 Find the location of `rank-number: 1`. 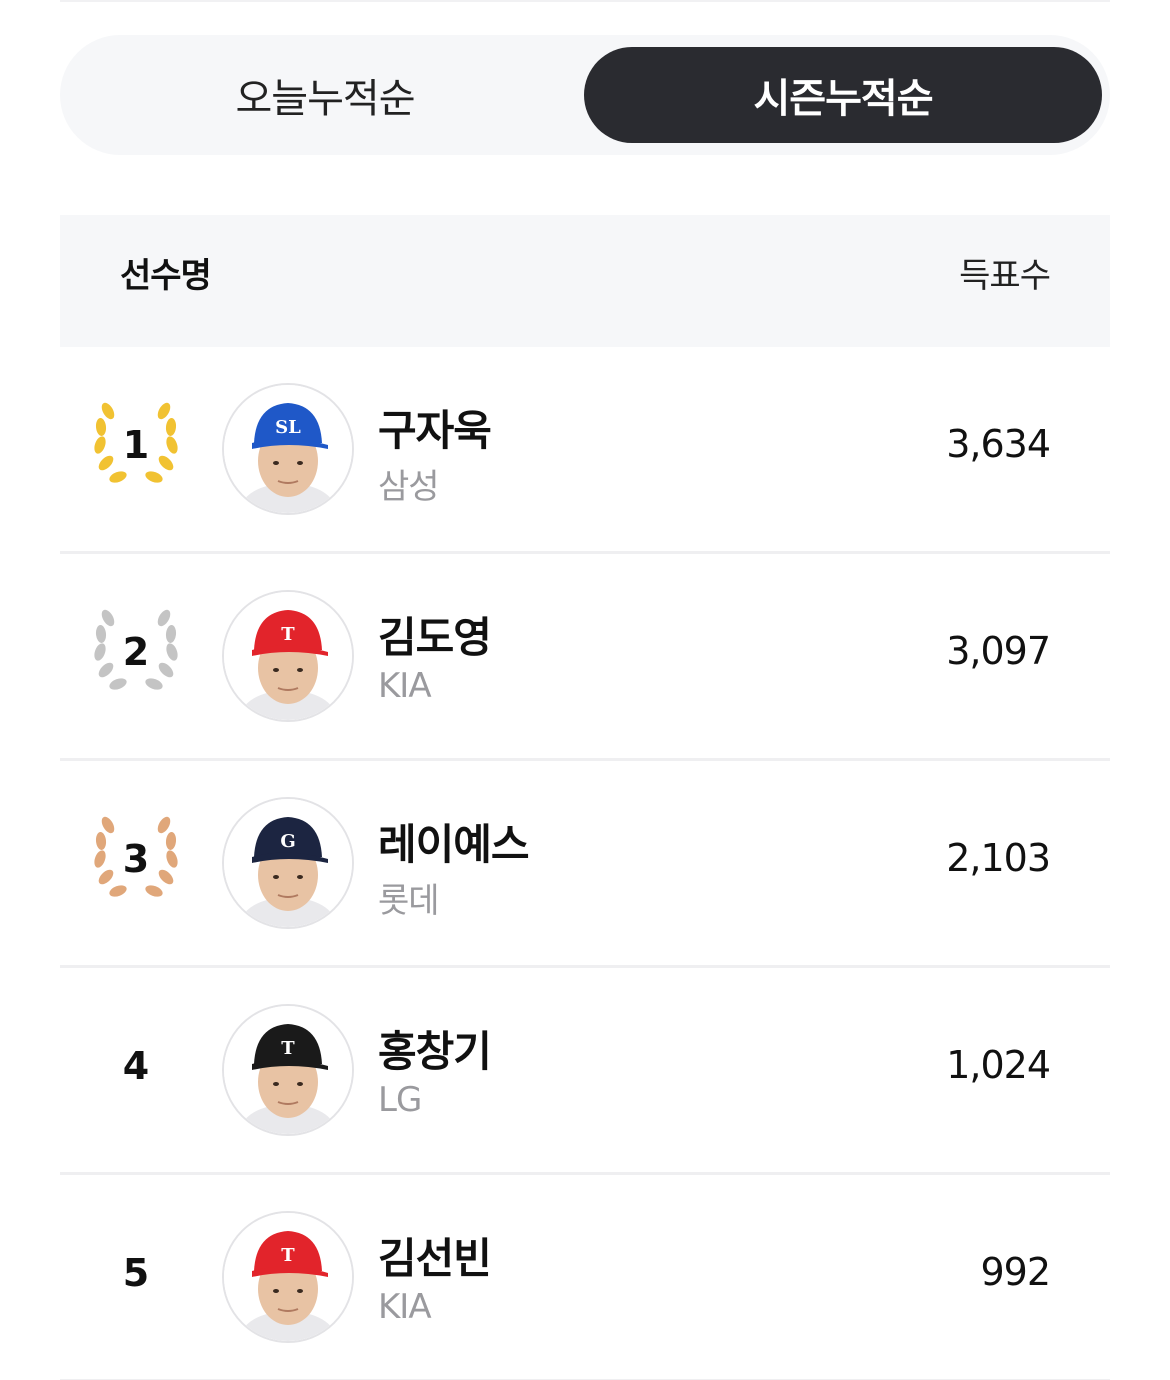

rank-number: 1 is located at coordinates (136, 445).